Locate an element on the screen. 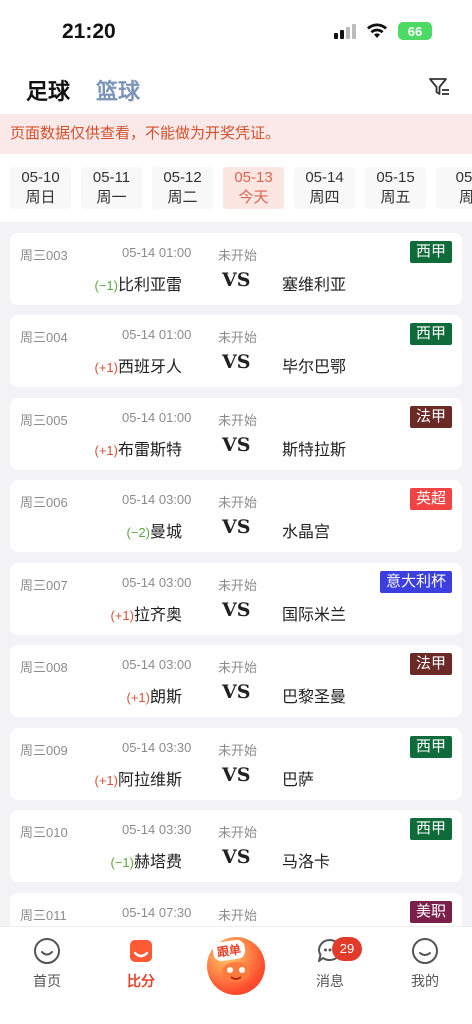 This screenshot has width=472, height=1024. league-badge: 西甲 is located at coordinates (430, 746).